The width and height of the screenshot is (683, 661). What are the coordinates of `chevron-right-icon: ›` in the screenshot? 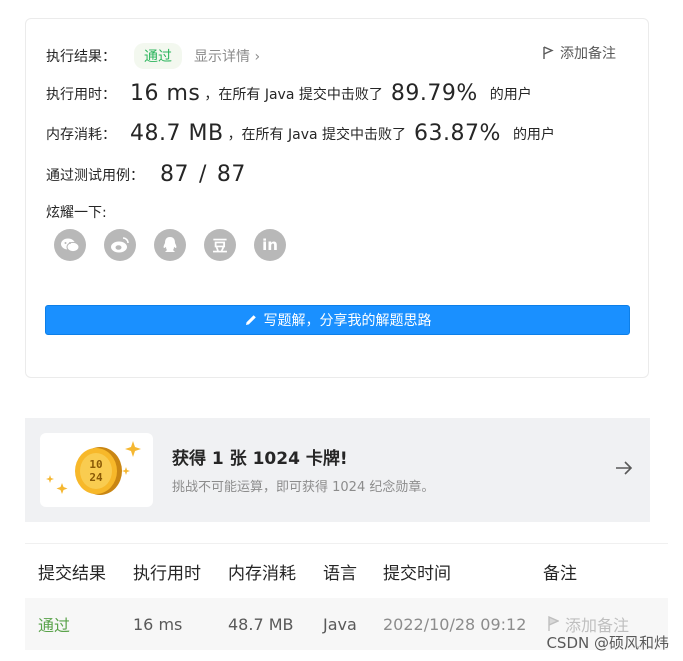 It's located at (257, 57).